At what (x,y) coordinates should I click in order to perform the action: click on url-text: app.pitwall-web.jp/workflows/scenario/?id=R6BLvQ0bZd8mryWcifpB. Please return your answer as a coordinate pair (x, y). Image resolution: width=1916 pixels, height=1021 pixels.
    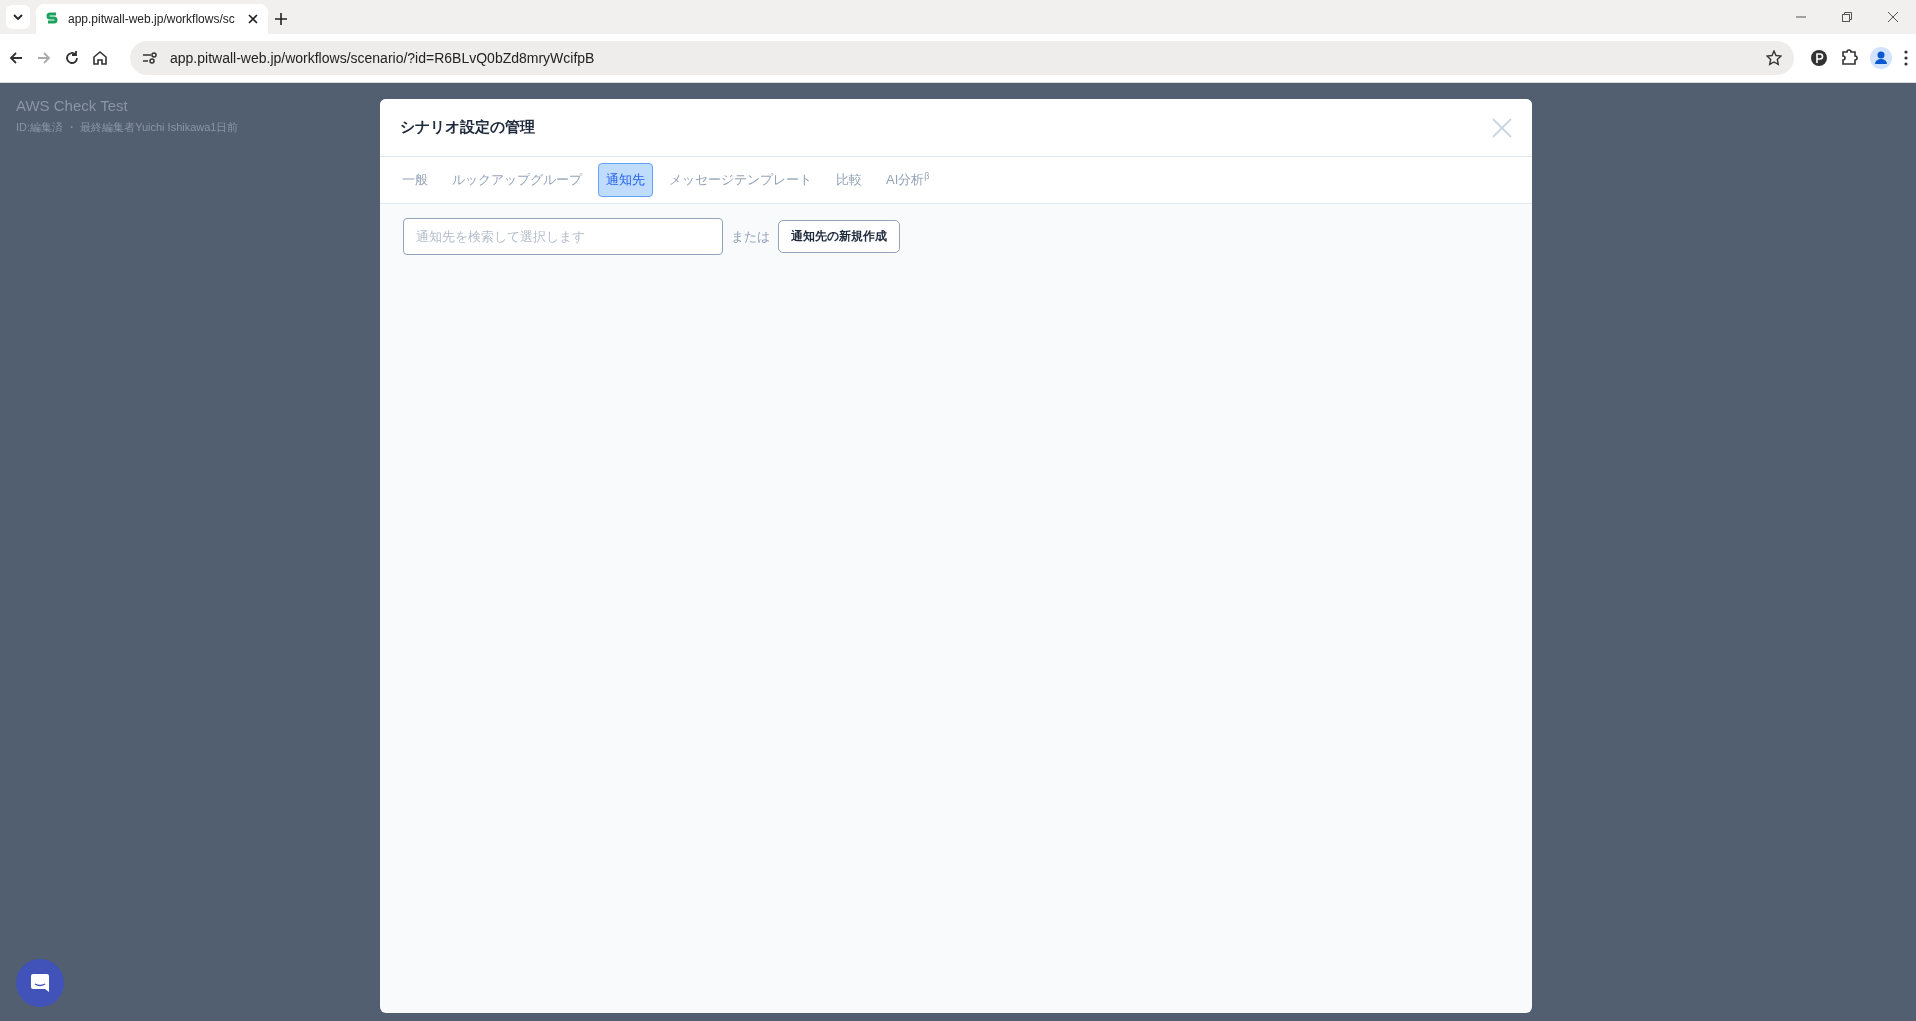
    Looking at the image, I should click on (383, 58).